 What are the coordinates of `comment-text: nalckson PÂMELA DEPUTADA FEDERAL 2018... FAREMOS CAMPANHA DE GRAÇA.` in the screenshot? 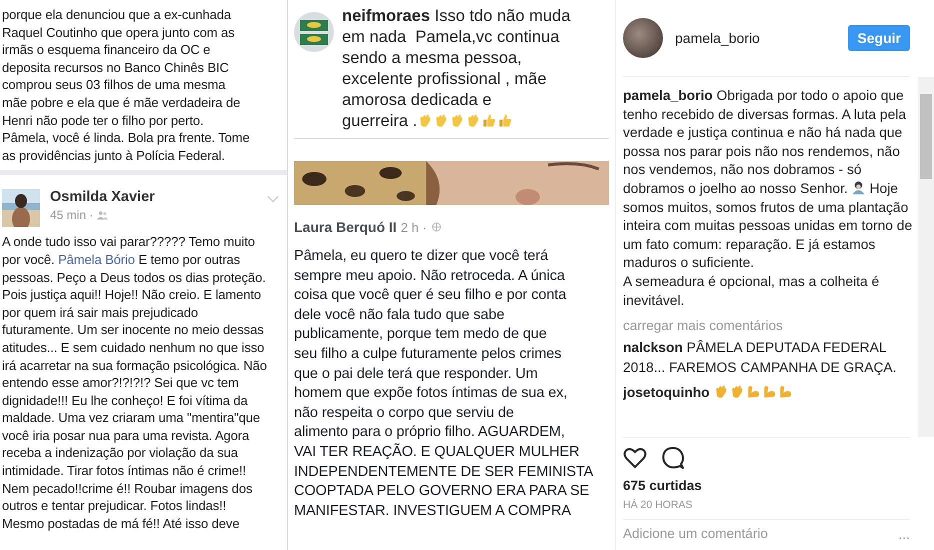 It's located at (760, 358).